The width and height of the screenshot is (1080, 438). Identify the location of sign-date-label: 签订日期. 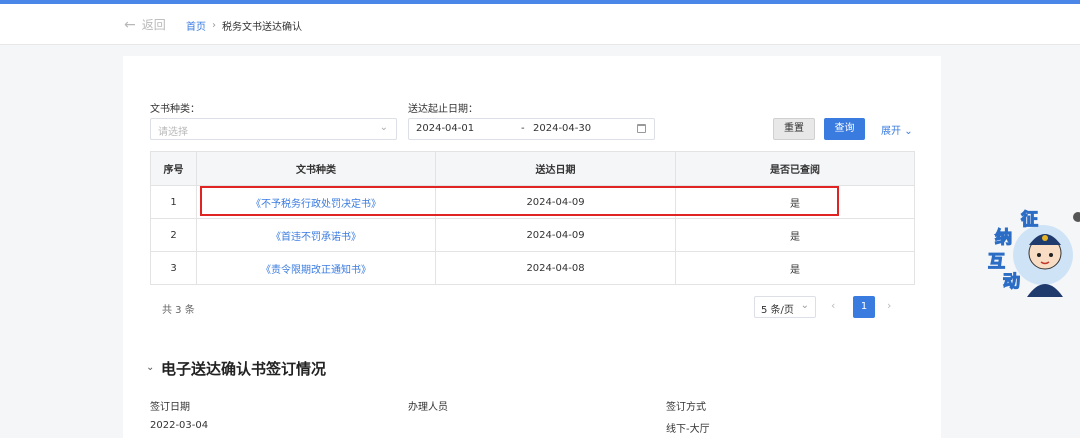
(170, 407).